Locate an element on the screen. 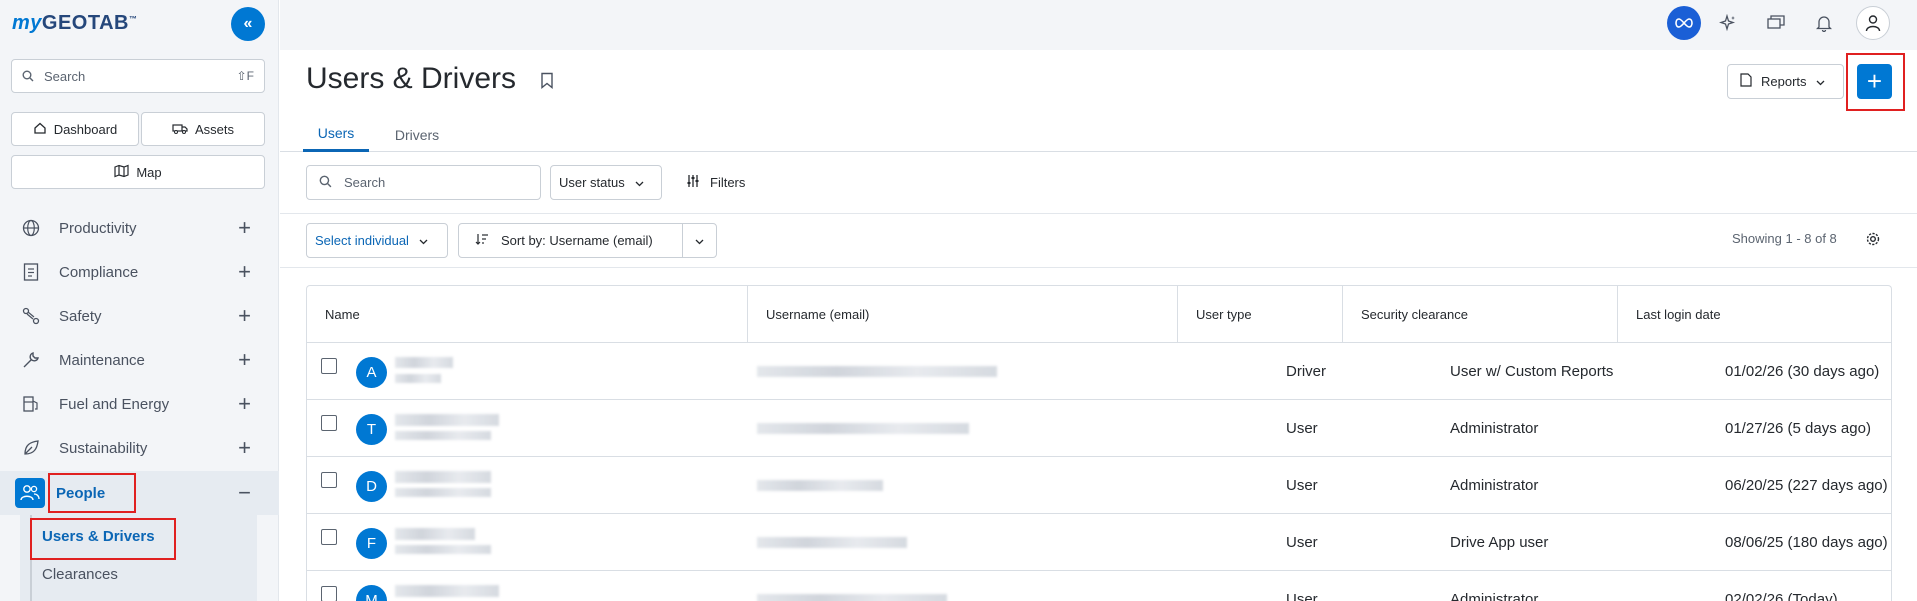 The width and height of the screenshot is (1917, 601). leaf-icon is located at coordinates (31, 448).